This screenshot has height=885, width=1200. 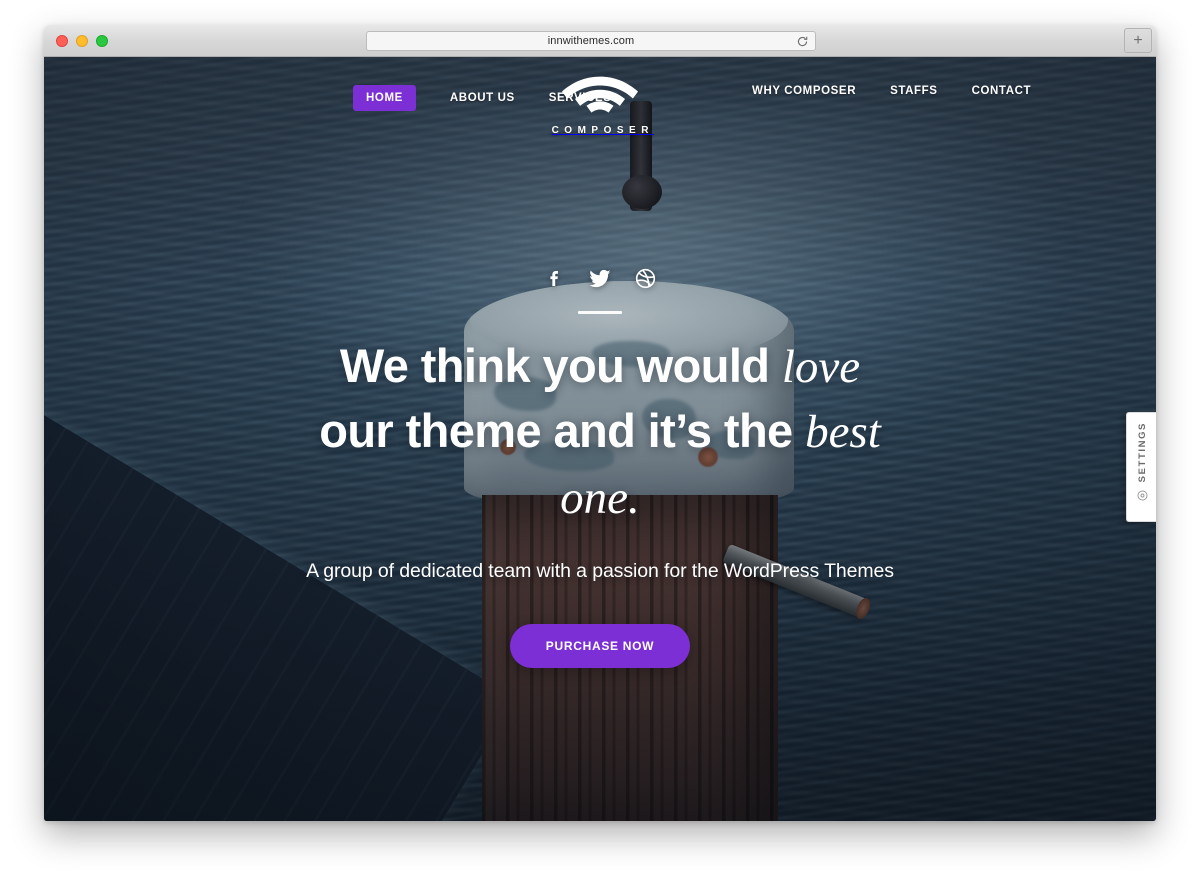 What do you see at coordinates (843, 432) in the screenshot?
I see `hero-heading-line2-emphasis: best` at bounding box center [843, 432].